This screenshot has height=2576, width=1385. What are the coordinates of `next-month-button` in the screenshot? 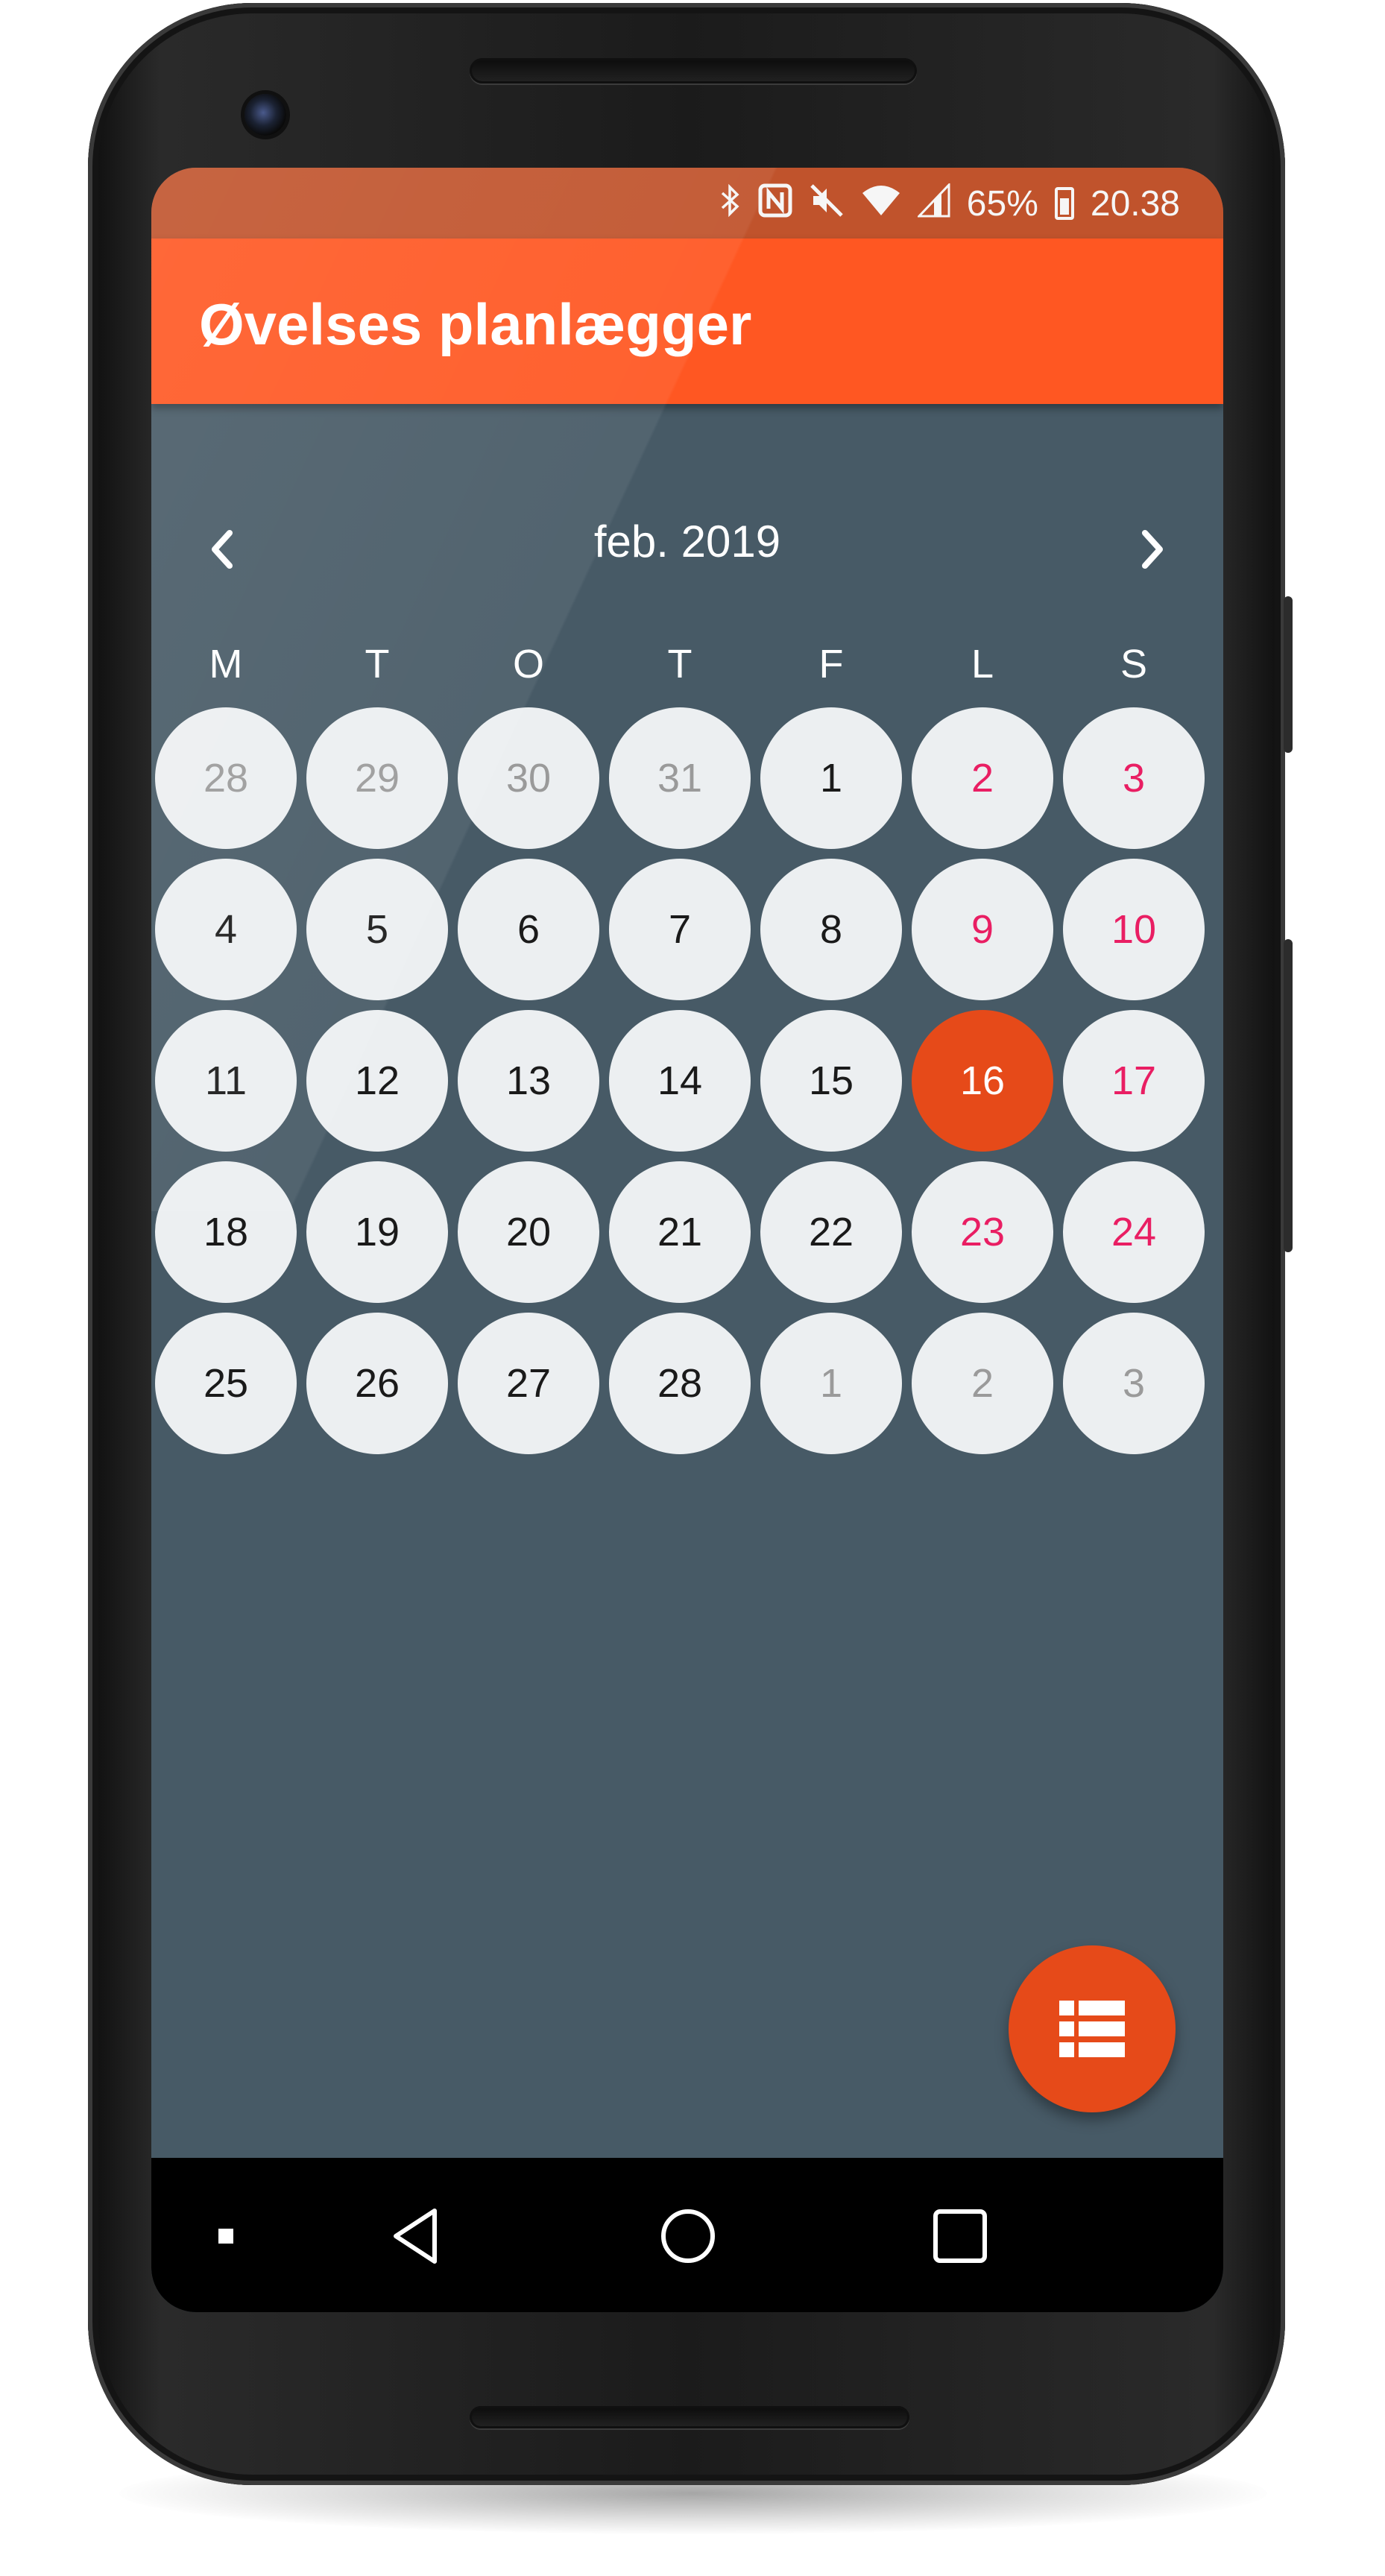 It's located at (1152, 549).